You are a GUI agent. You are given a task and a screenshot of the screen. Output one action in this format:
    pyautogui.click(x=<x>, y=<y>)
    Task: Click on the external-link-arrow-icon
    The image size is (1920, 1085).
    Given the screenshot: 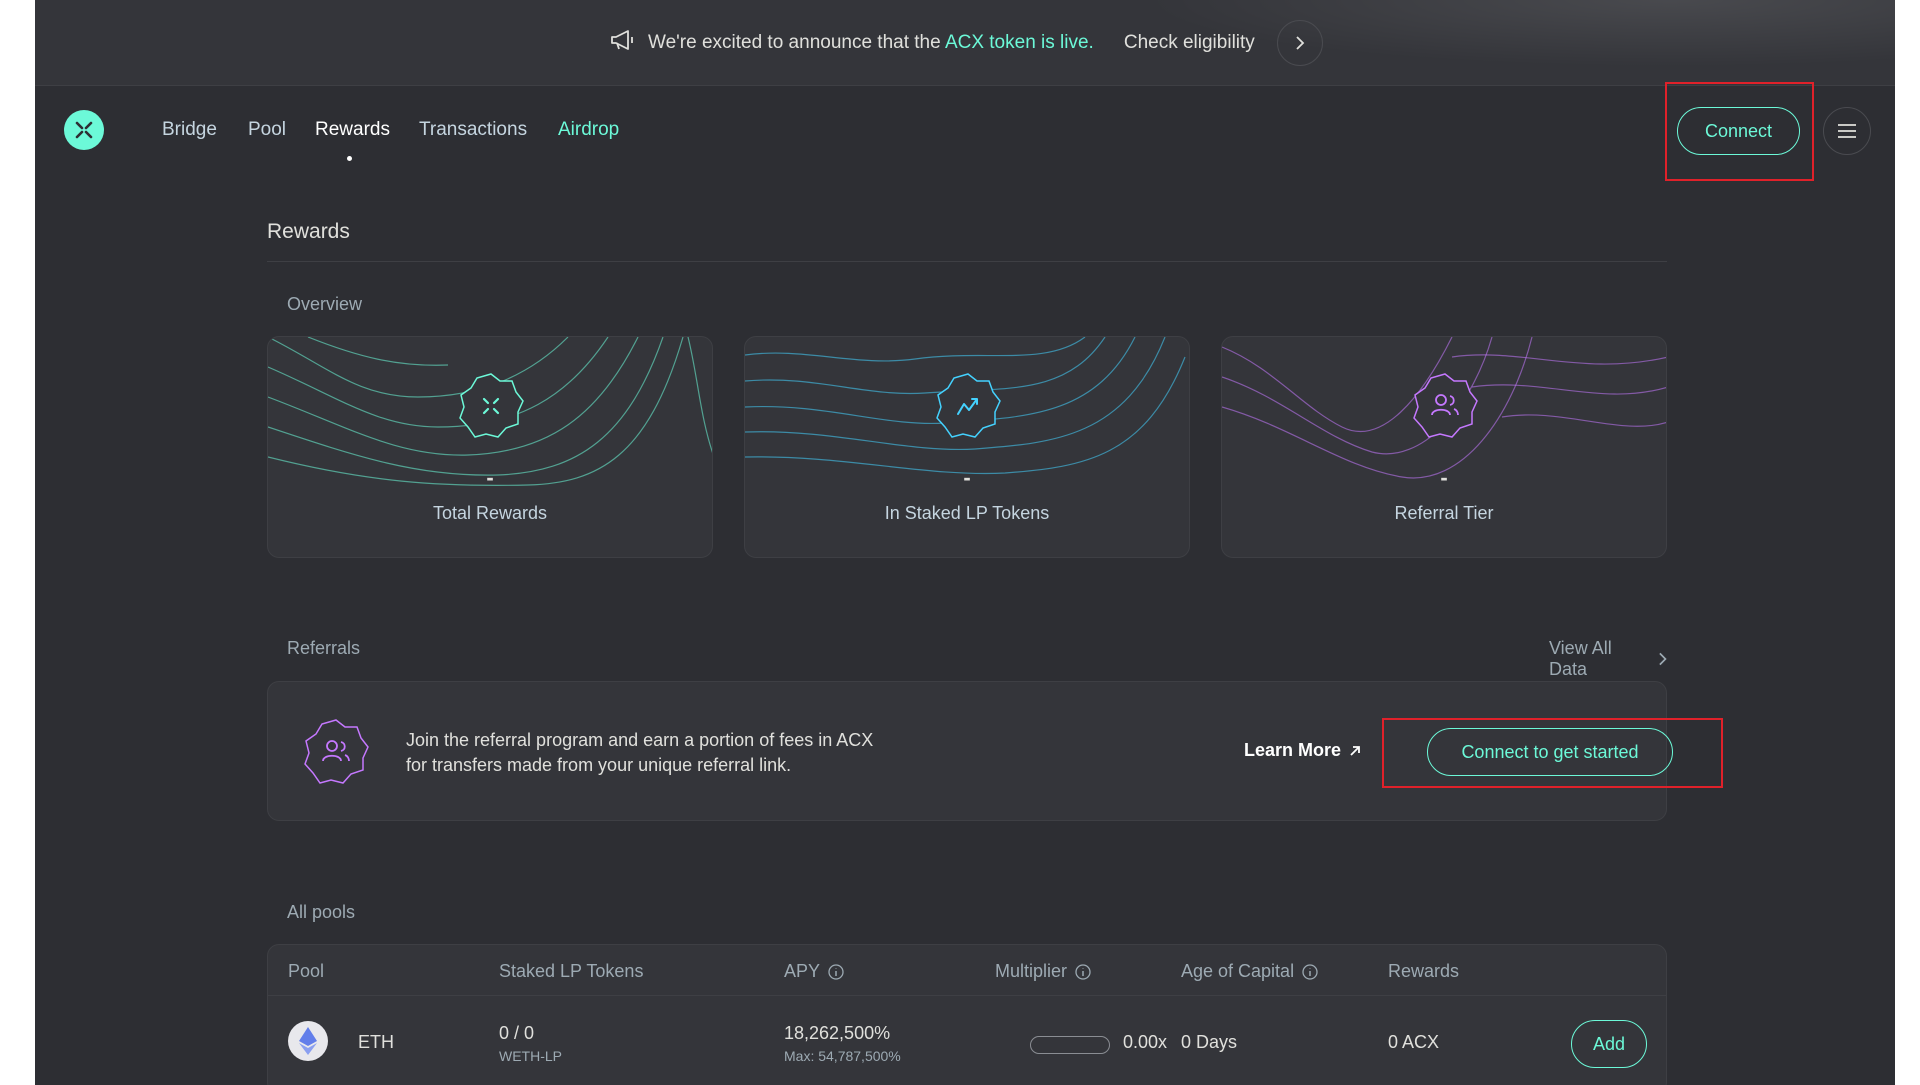 What is the action you would take?
    pyautogui.click(x=1355, y=750)
    